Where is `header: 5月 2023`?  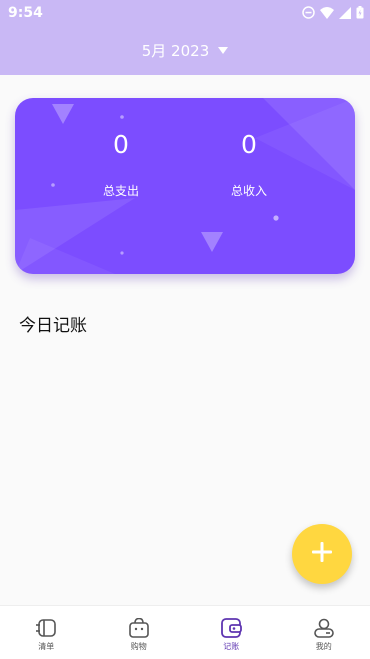
header: 5月 2023 is located at coordinates (185, 50).